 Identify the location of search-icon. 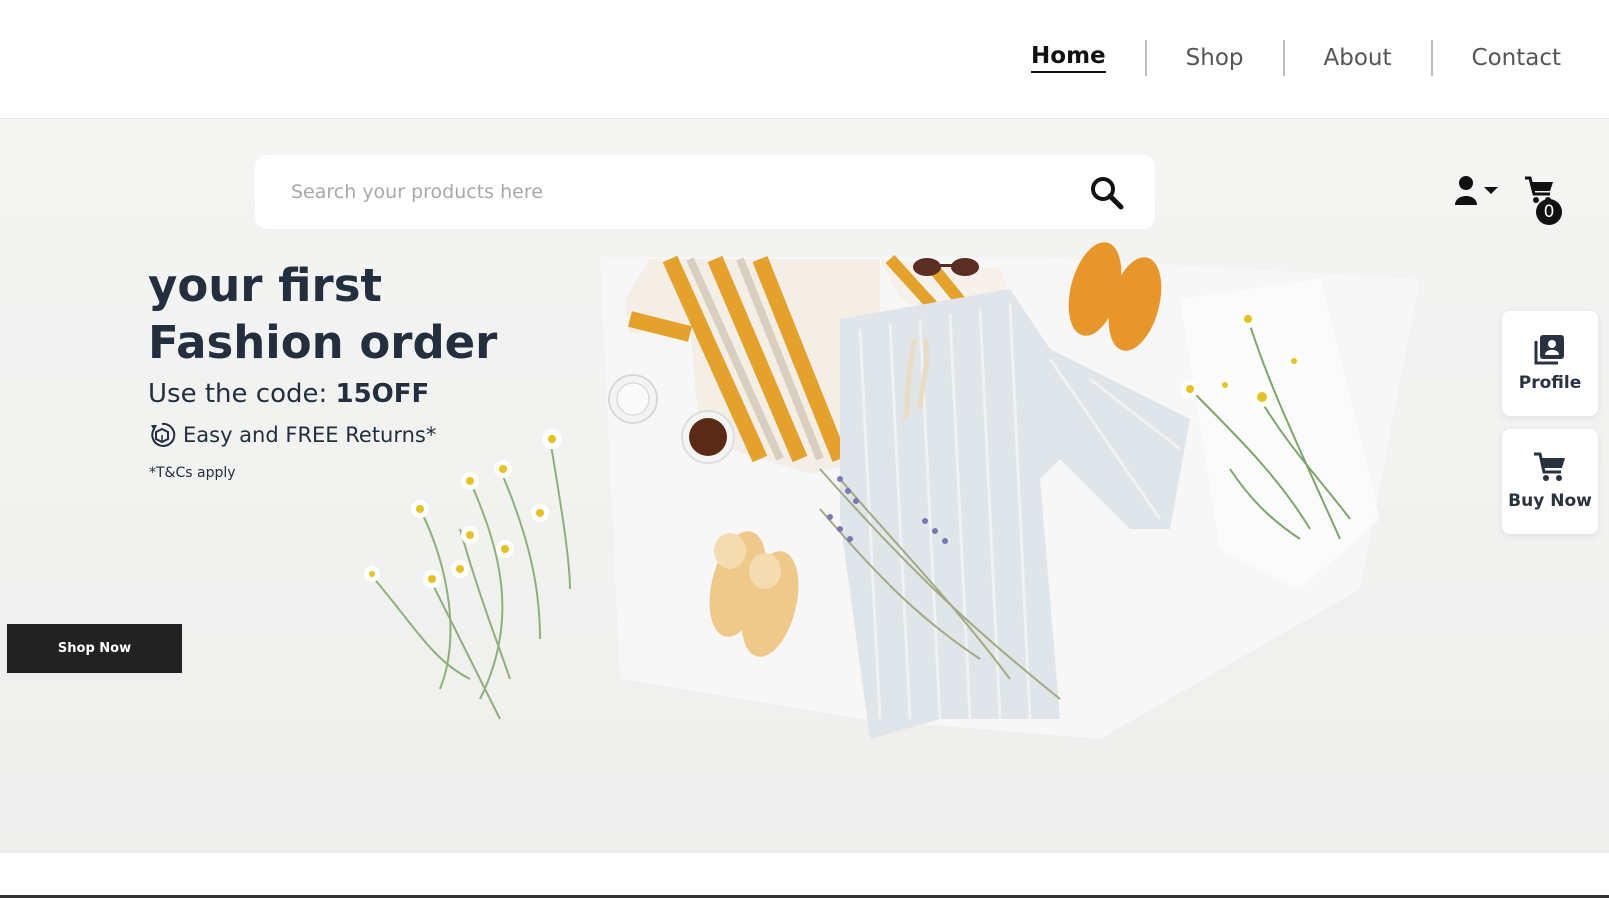
(1107, 193).